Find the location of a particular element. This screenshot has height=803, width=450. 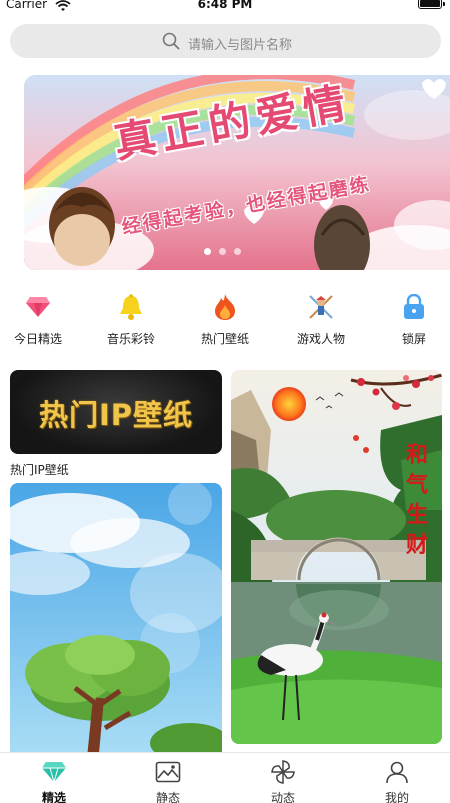

search-input: 请输入与图片名称 is located at coordinates (240, 43).